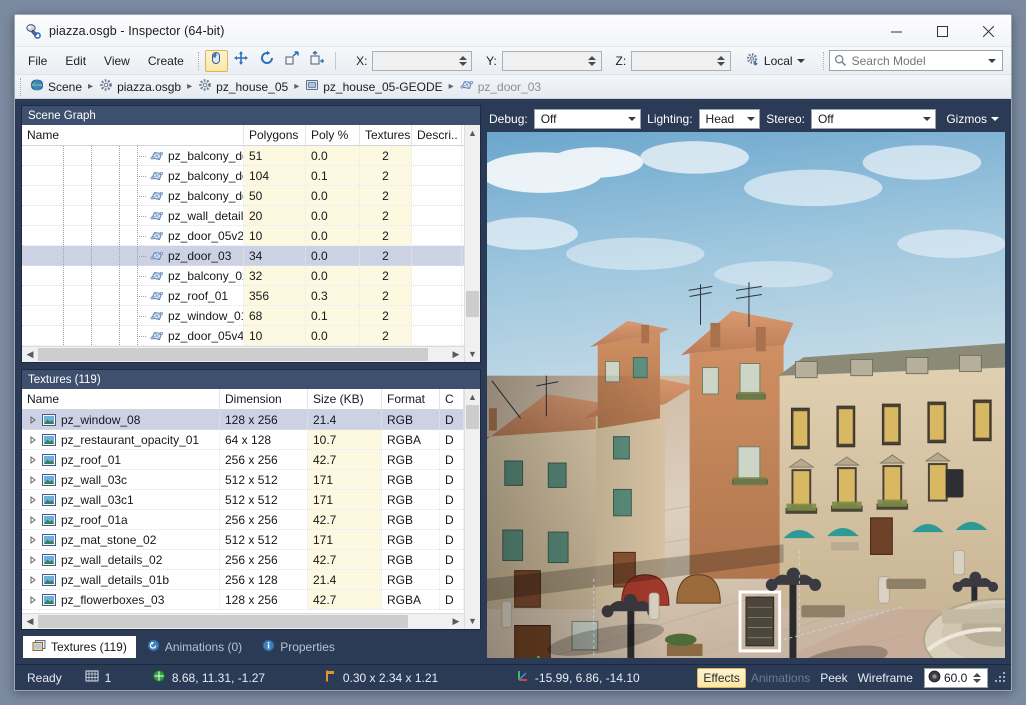  Describe the element at coordinates (243, 256) in the screenshot. I see `scene-graph-row: pz_door_03 34 0.0 2` at that location.